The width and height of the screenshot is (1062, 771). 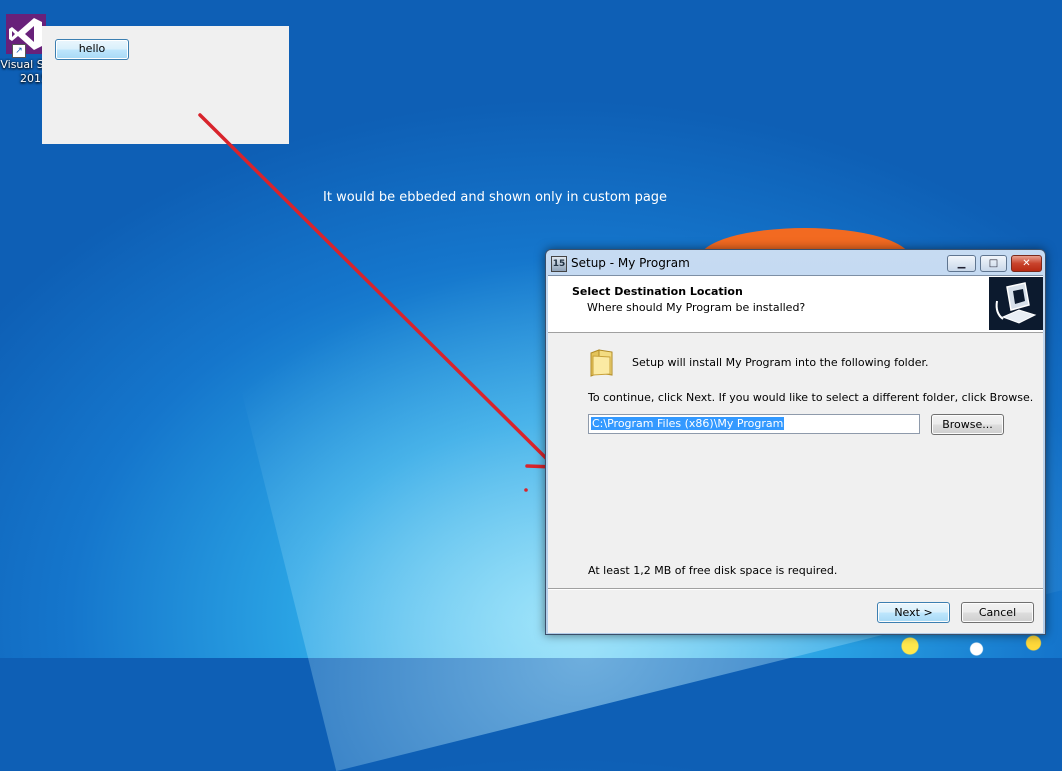 I want to click on destination-path-input: C:\Program Files (x86)\My Program, so click(x=754, y=424).